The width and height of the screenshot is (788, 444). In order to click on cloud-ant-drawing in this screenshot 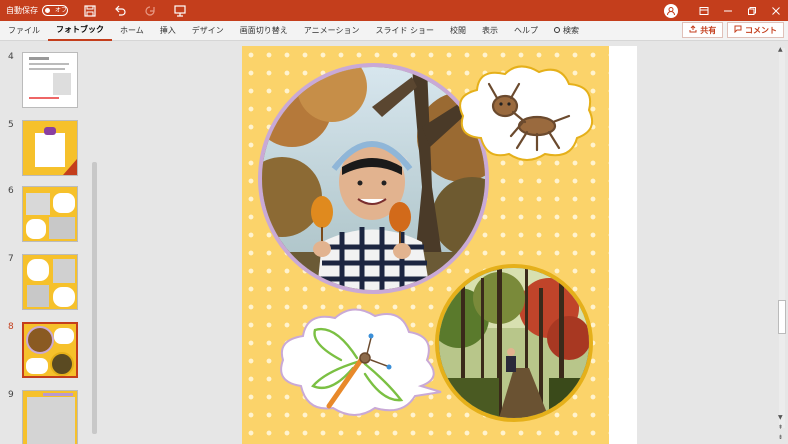, I will do `click(526, 114)`.